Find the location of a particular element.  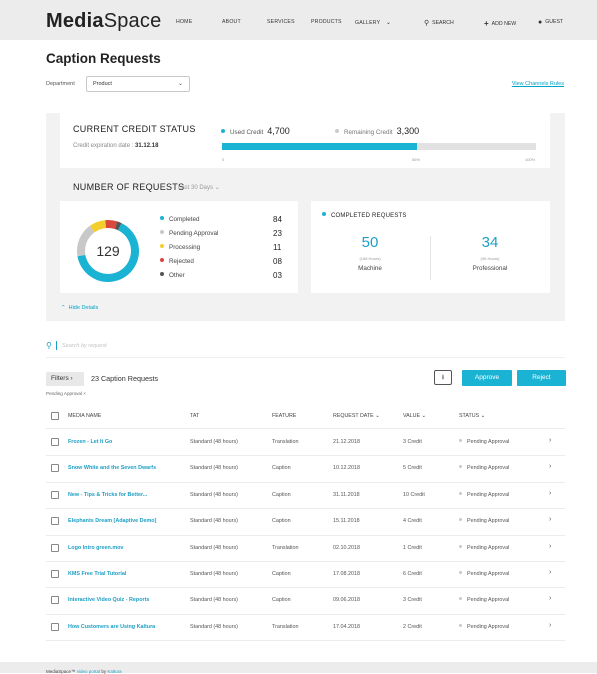

row-divider is located at coordinates (305, 641).